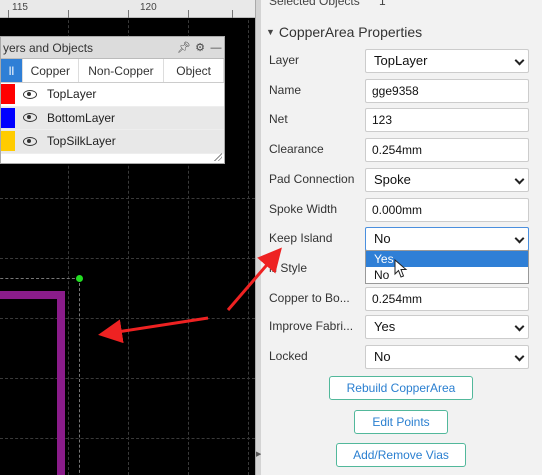 This screenshot has height=475, width=542. What do you see at coordinates (148, 7) in the screenshot?
I see `ruler-label: 120` at bounding box center [148, 7].